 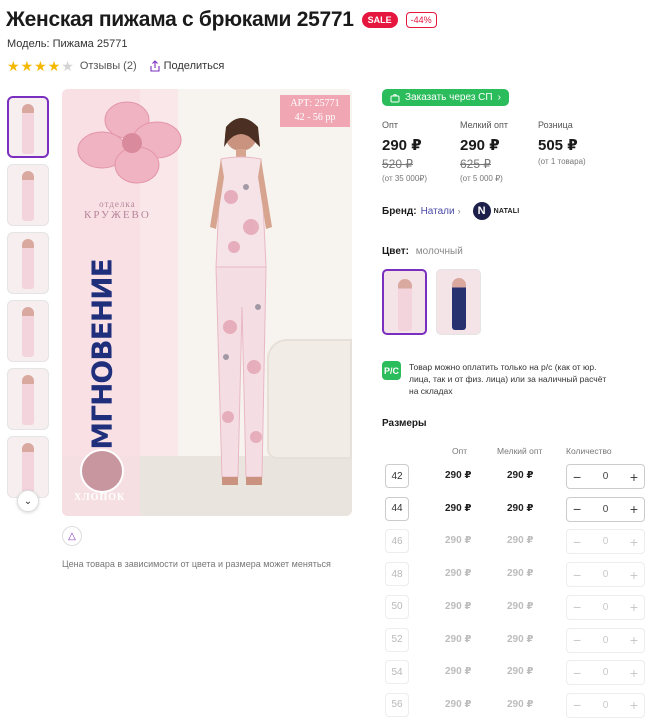 What do you see at coordinates (481, 211) in the screenshot?
I see `brand-logo-icon: N` at bounding box center [481, 211].